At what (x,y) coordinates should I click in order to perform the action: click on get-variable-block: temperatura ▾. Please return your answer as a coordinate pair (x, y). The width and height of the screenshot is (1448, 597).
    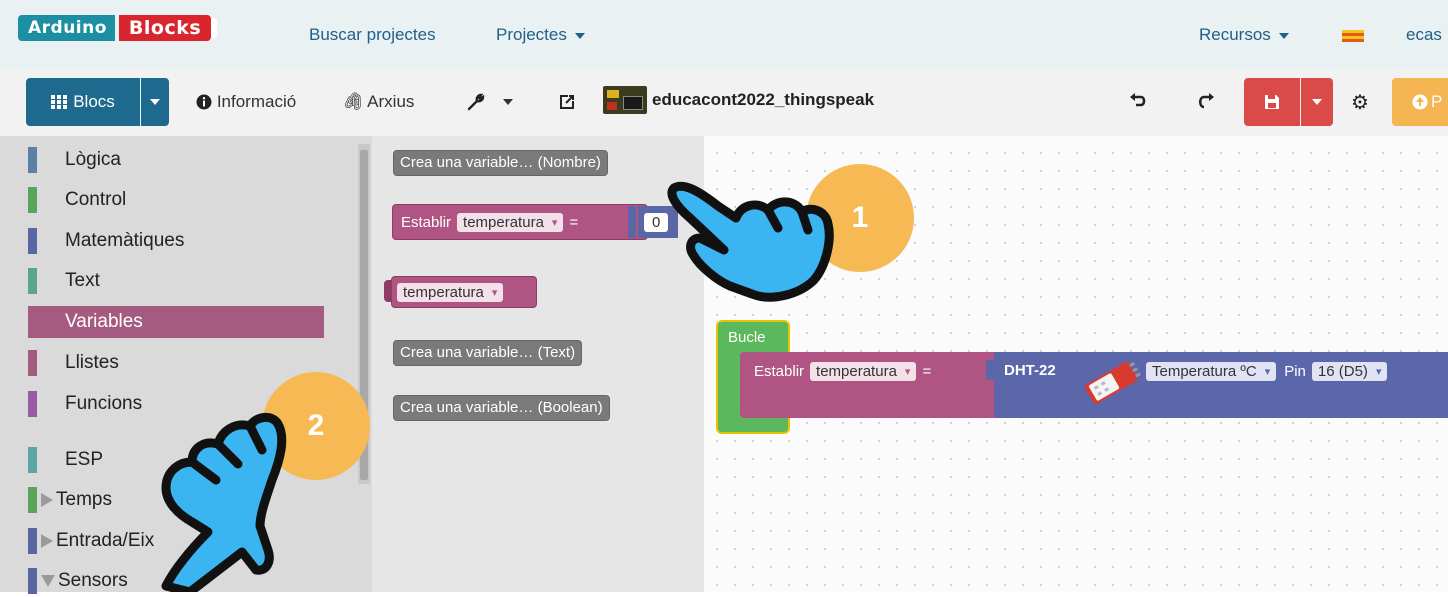
    Looking at the image, I should click on (464, 292).